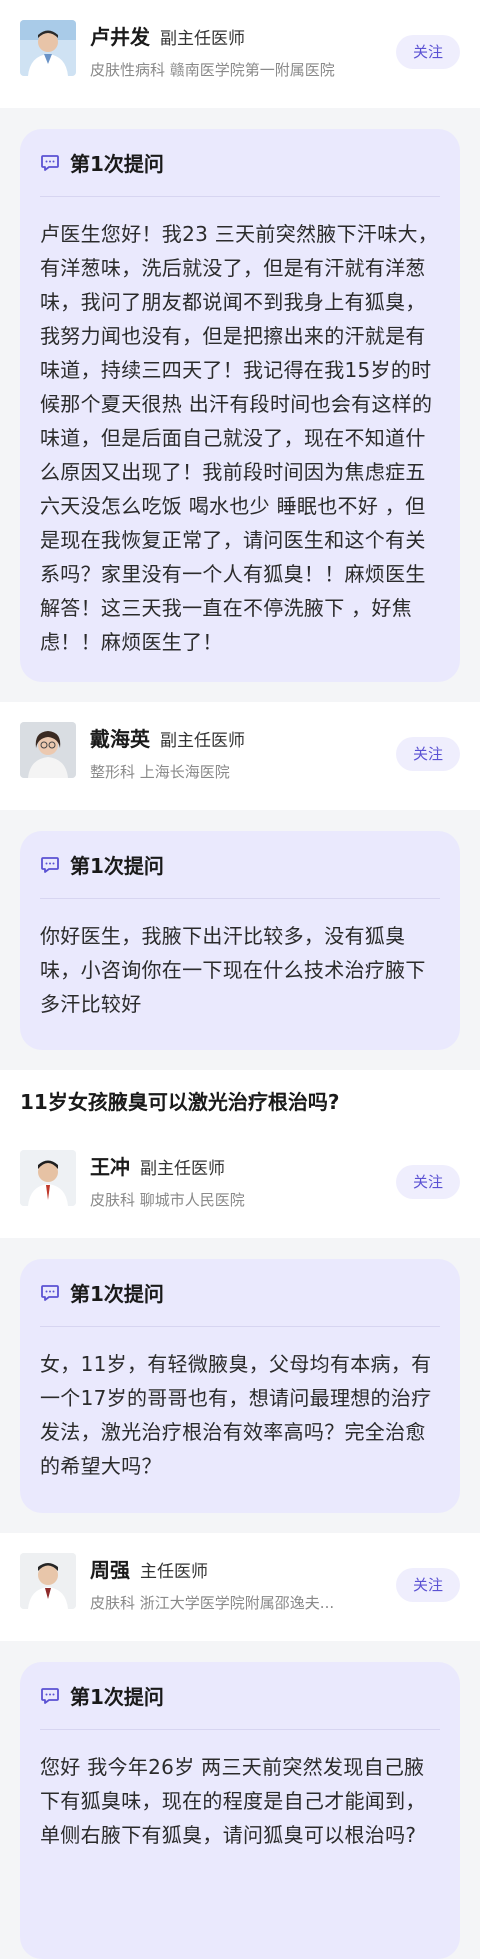  Describe the element at coordinates (167, 1200) in the screenshot. I see `doctor-affiliation: 皮肤科 聊城市人民医院` at that location.